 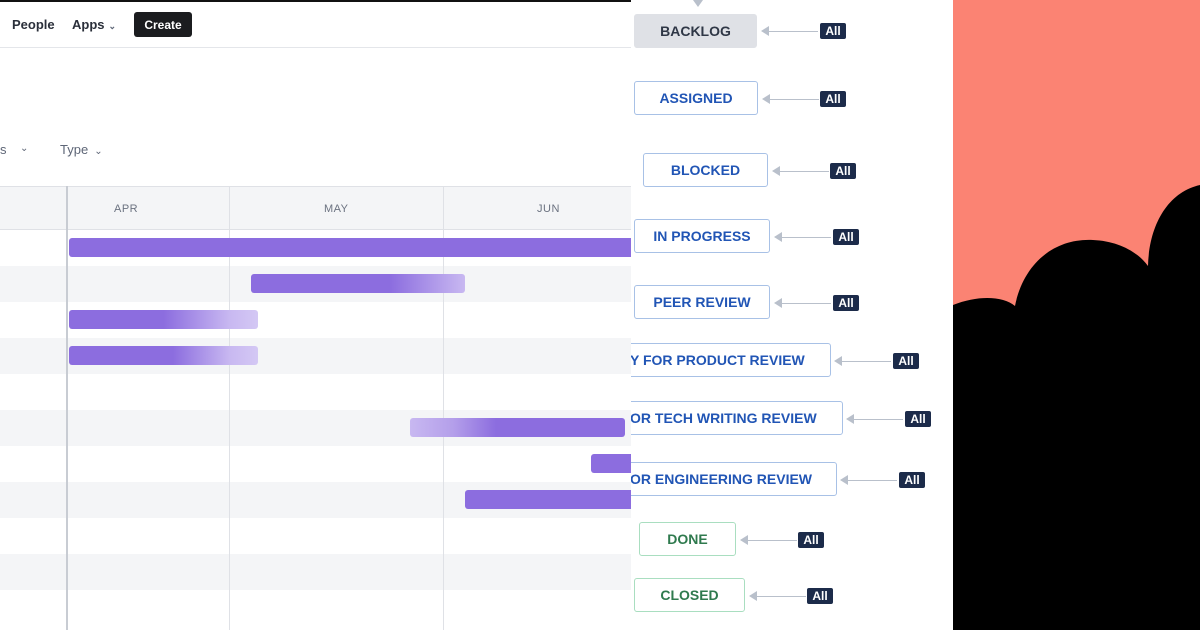 I want to click on status-backlog: BACKLOG, so click(x=695, y=31).